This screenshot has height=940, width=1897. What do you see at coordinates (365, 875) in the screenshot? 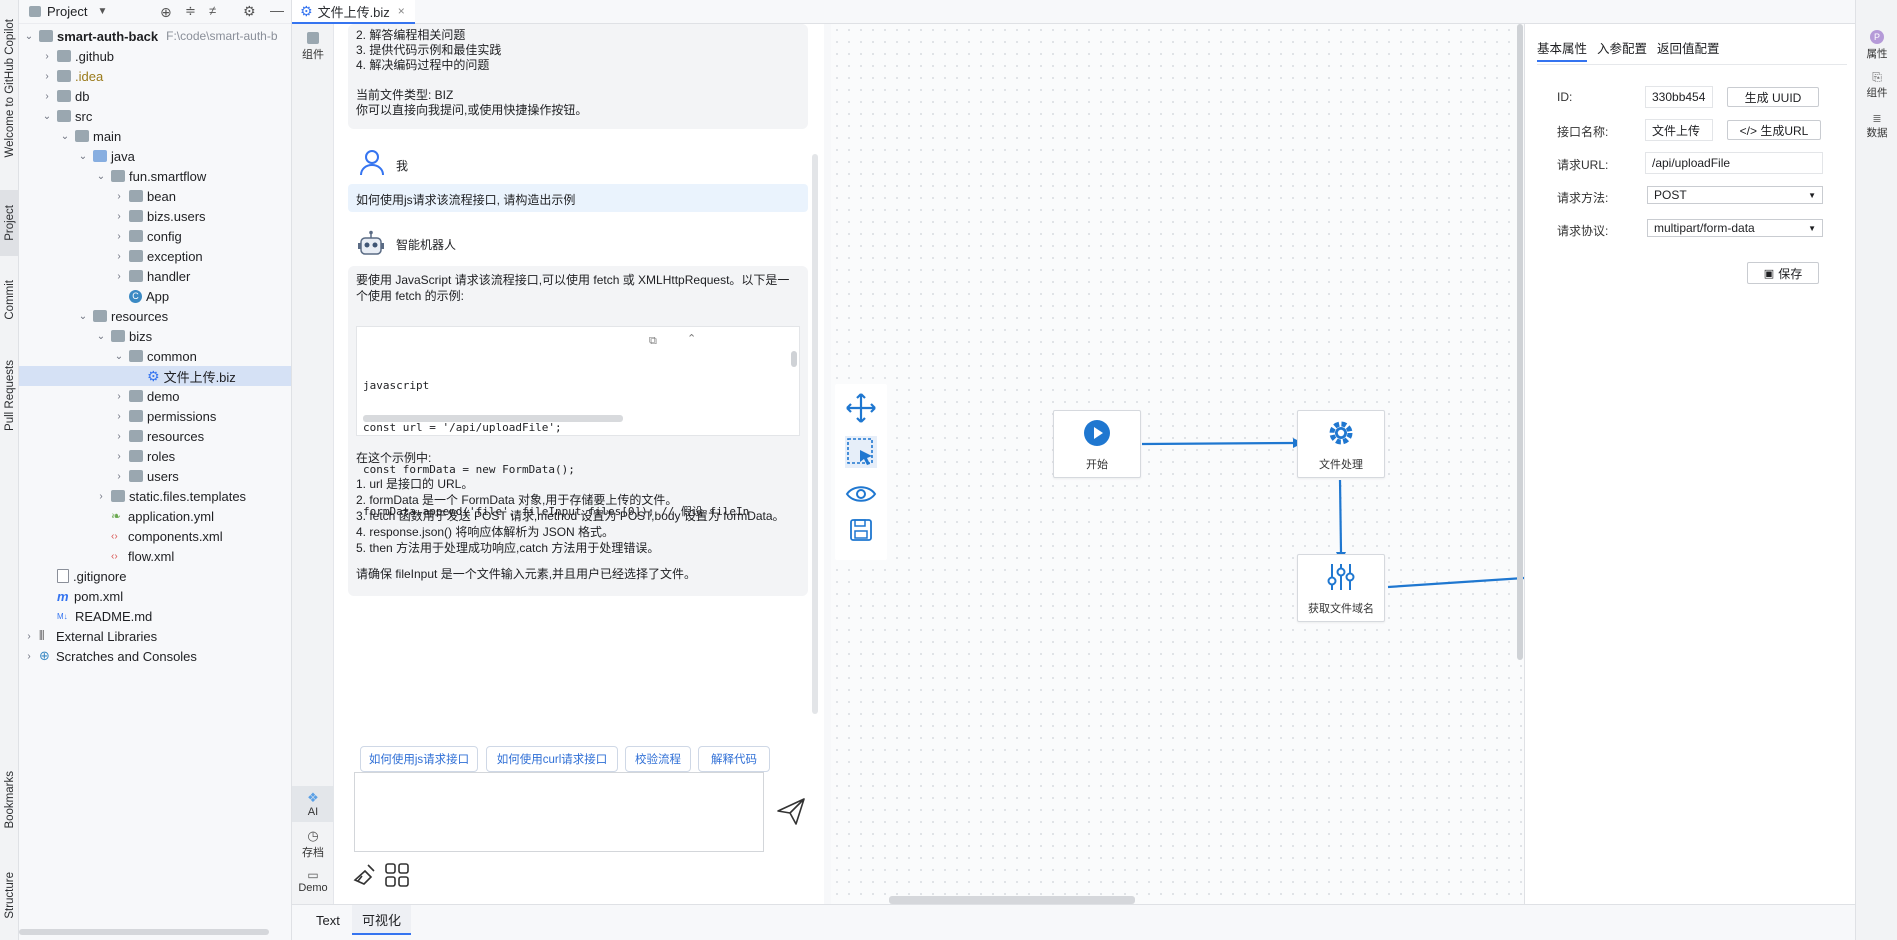
I see `clear-button` at bounding box center [365, 875].